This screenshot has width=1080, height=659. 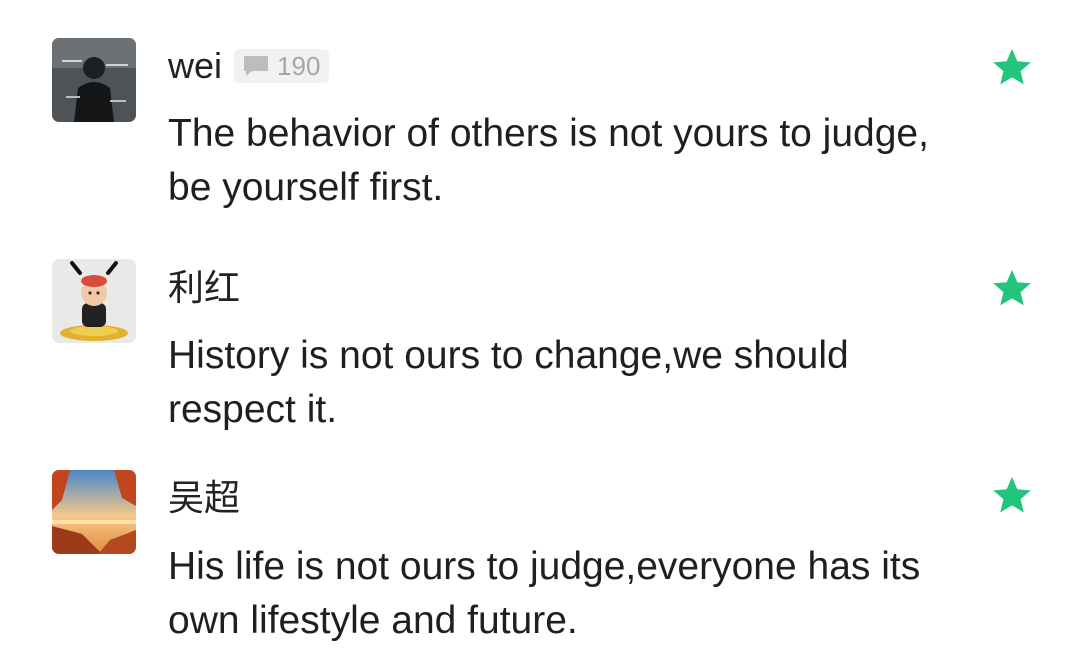 I want to click on username: 利红, so click(x=204, y=288).